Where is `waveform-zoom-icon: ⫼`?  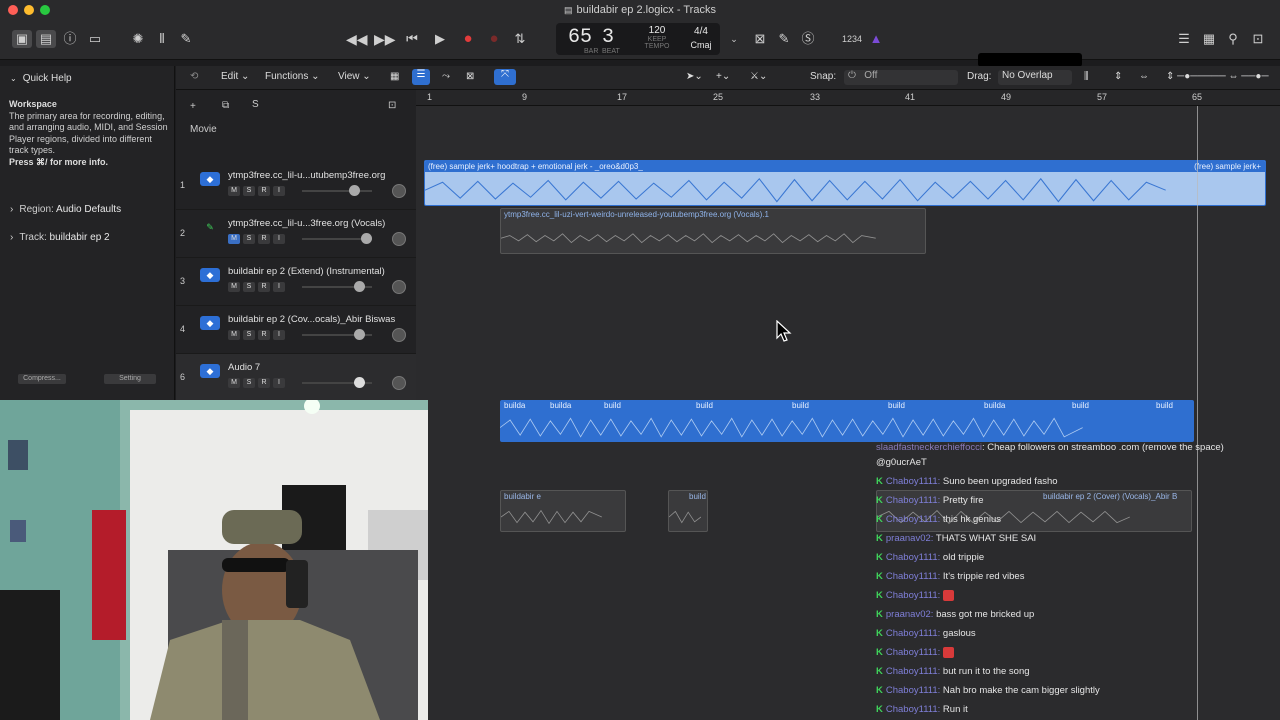
waveform-zoom-icon: ⫼ is located at coordinates (1086, 76).